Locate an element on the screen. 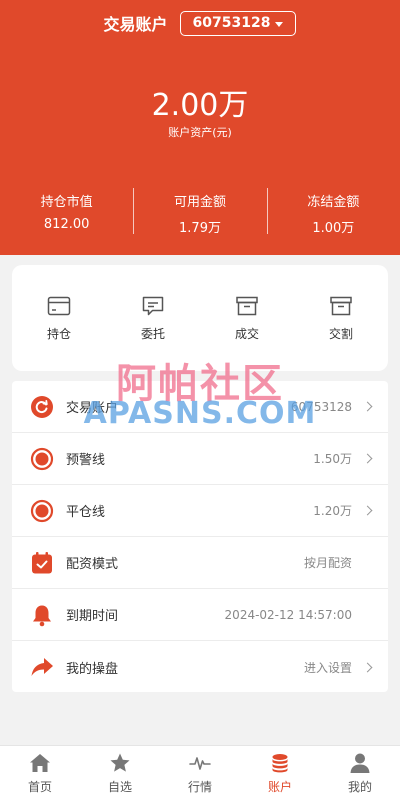 The height and width of the screenshot is (799, 400). quick-action-settlement: 交割 is located at coordinates (341, 318).